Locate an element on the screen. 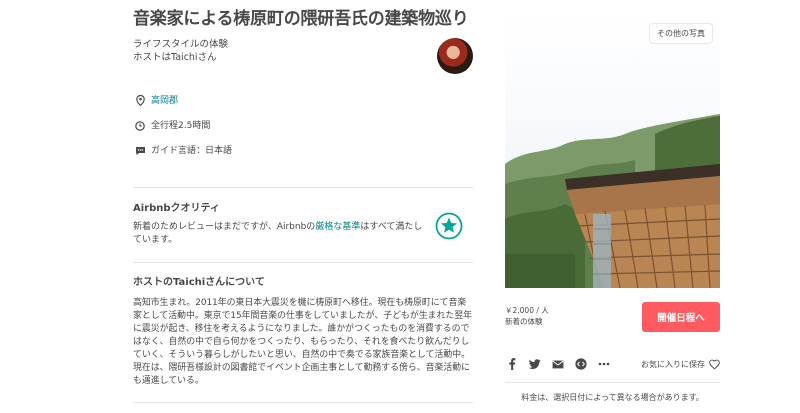 The image size is (800, 413). experience-info: 高岡郡 全行程2.5時間 ガイド言語：日本語 is located at coordinates (303, 125).